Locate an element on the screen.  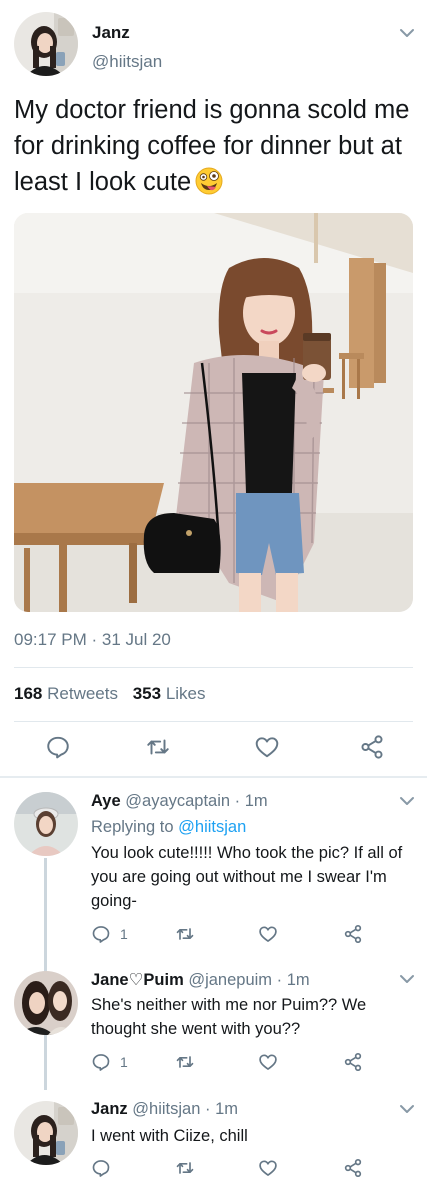
reply-actions is located at coordinates (241, 1169).